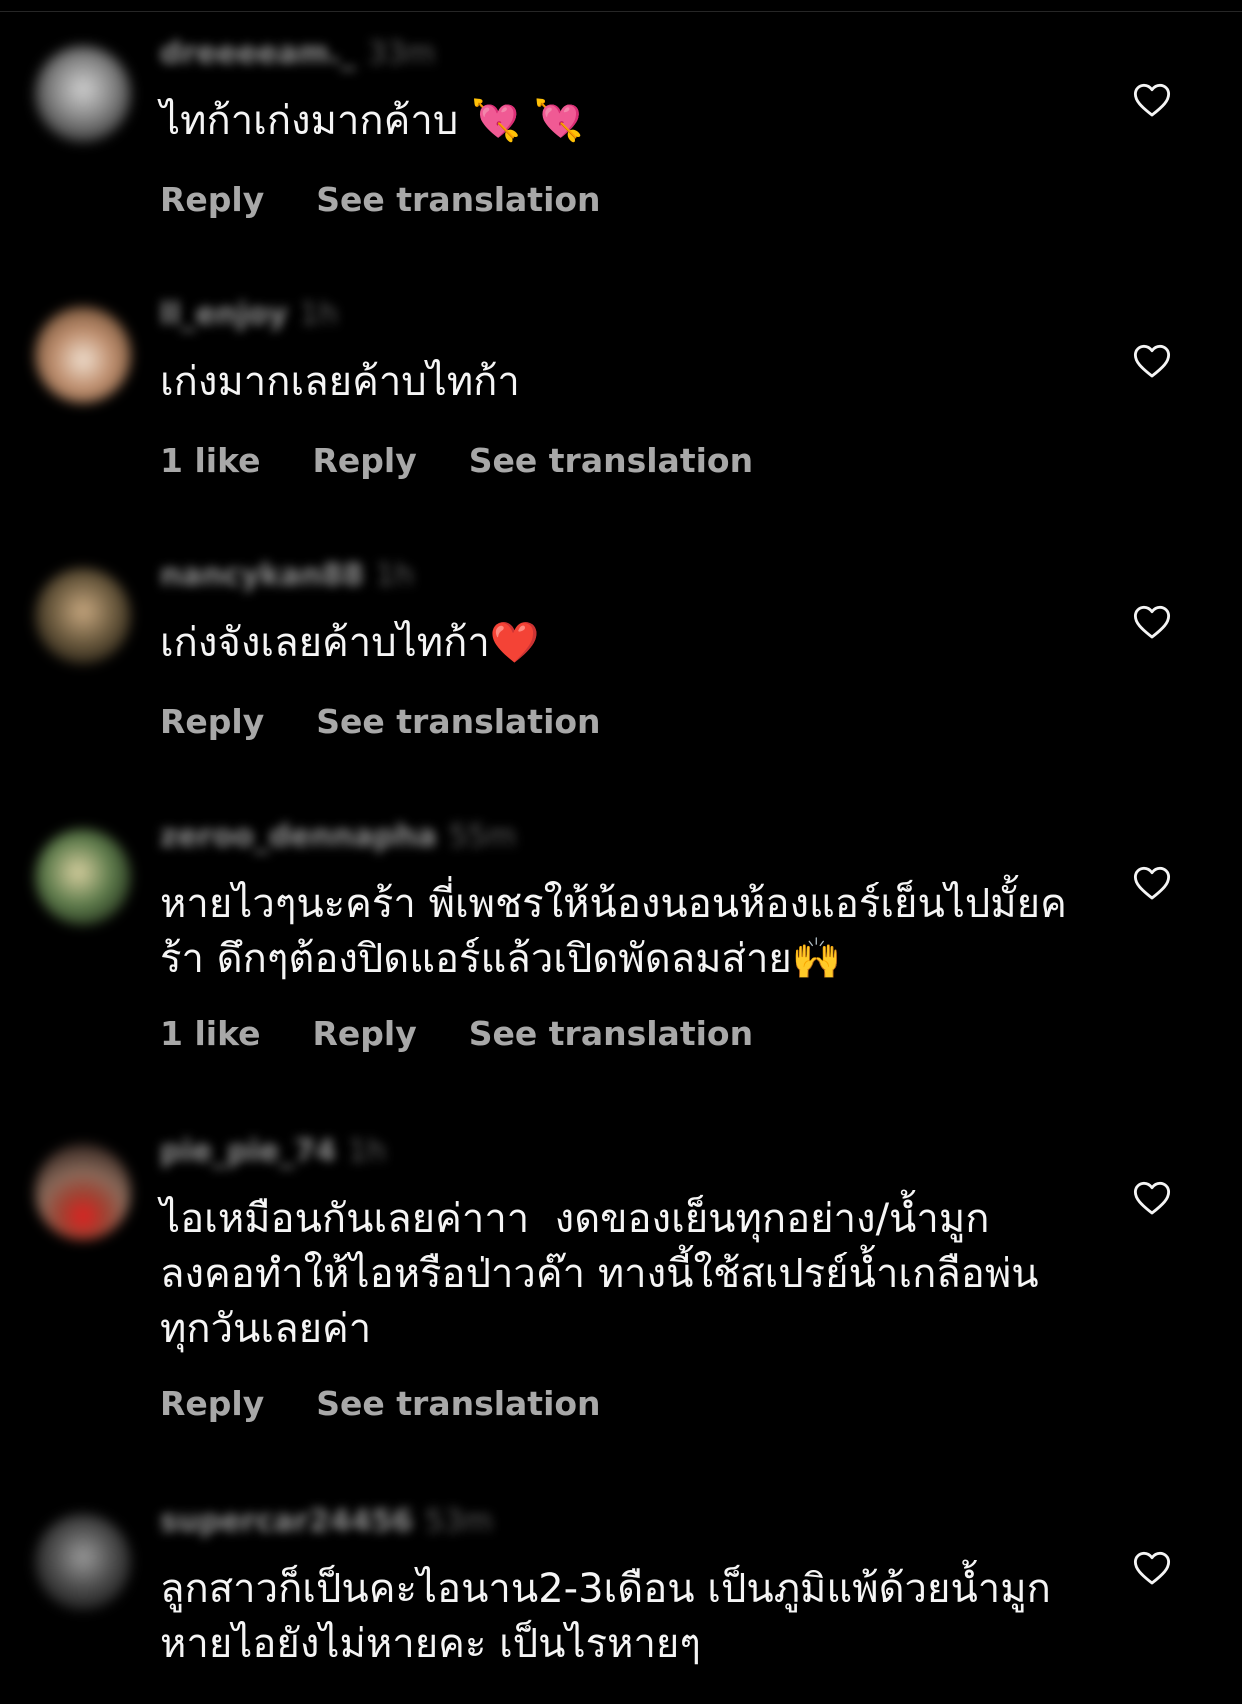  Describe the element at coordinates (258, 53) in the screenshot. I see `username-text: dreeeeam._` at that location.